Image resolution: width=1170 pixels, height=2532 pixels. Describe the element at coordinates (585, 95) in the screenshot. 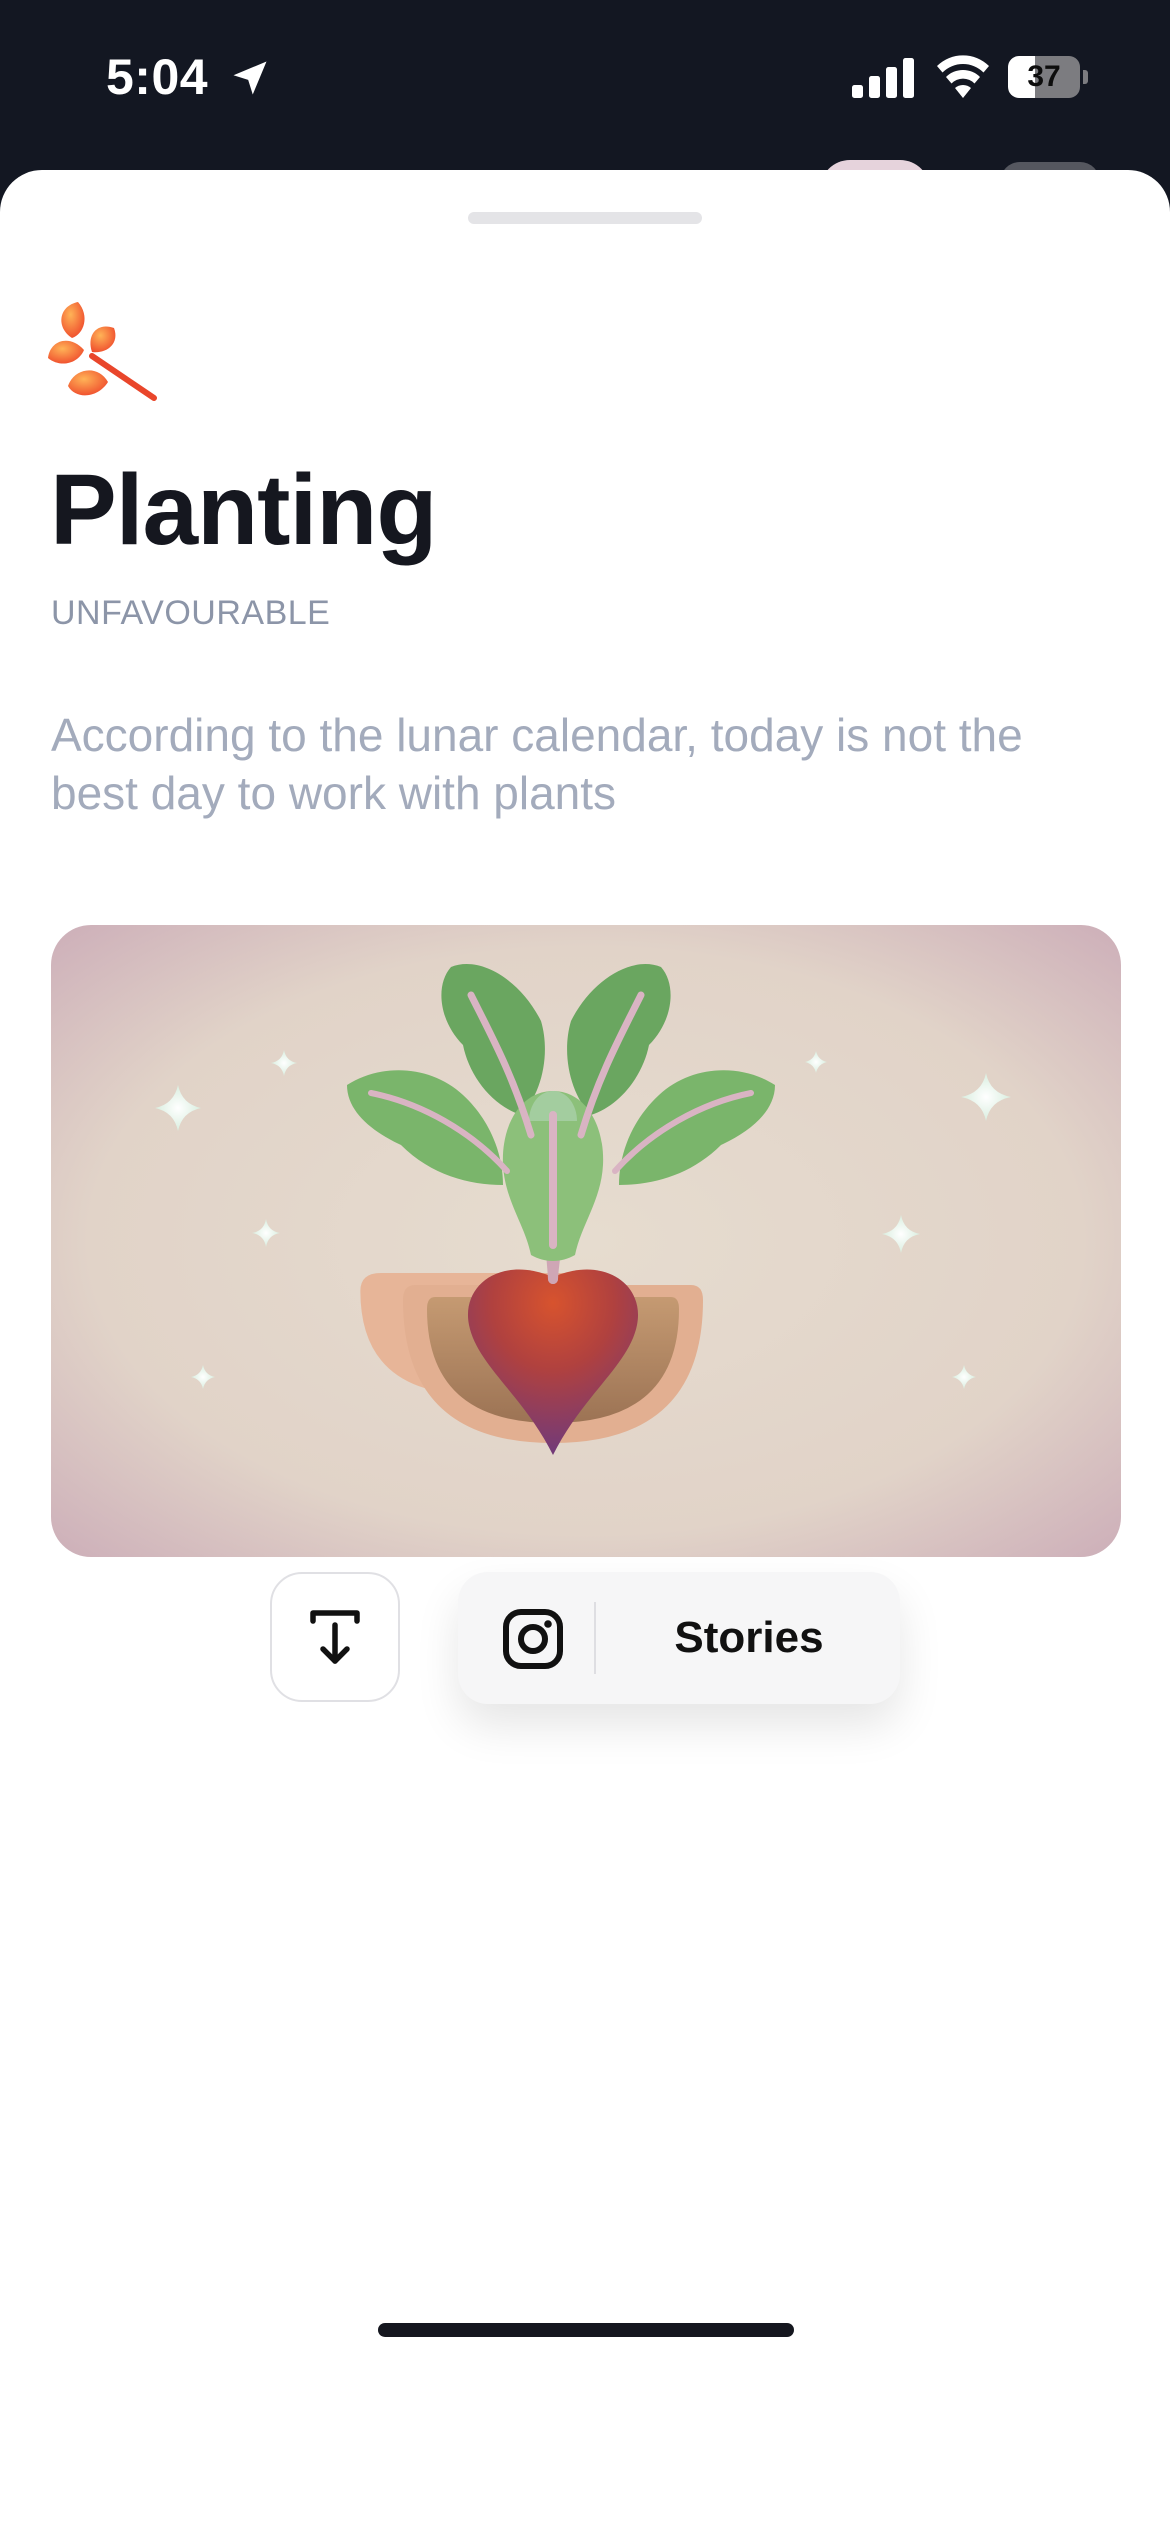

I see `status-bar: 5:04 37` at that location.